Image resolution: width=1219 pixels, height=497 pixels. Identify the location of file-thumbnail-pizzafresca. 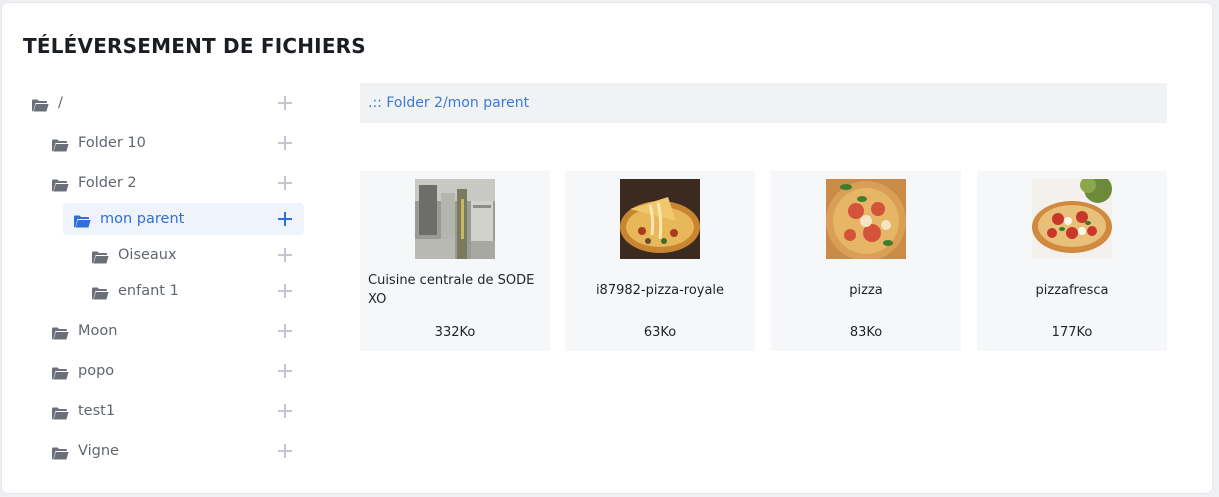
(1072, 219).